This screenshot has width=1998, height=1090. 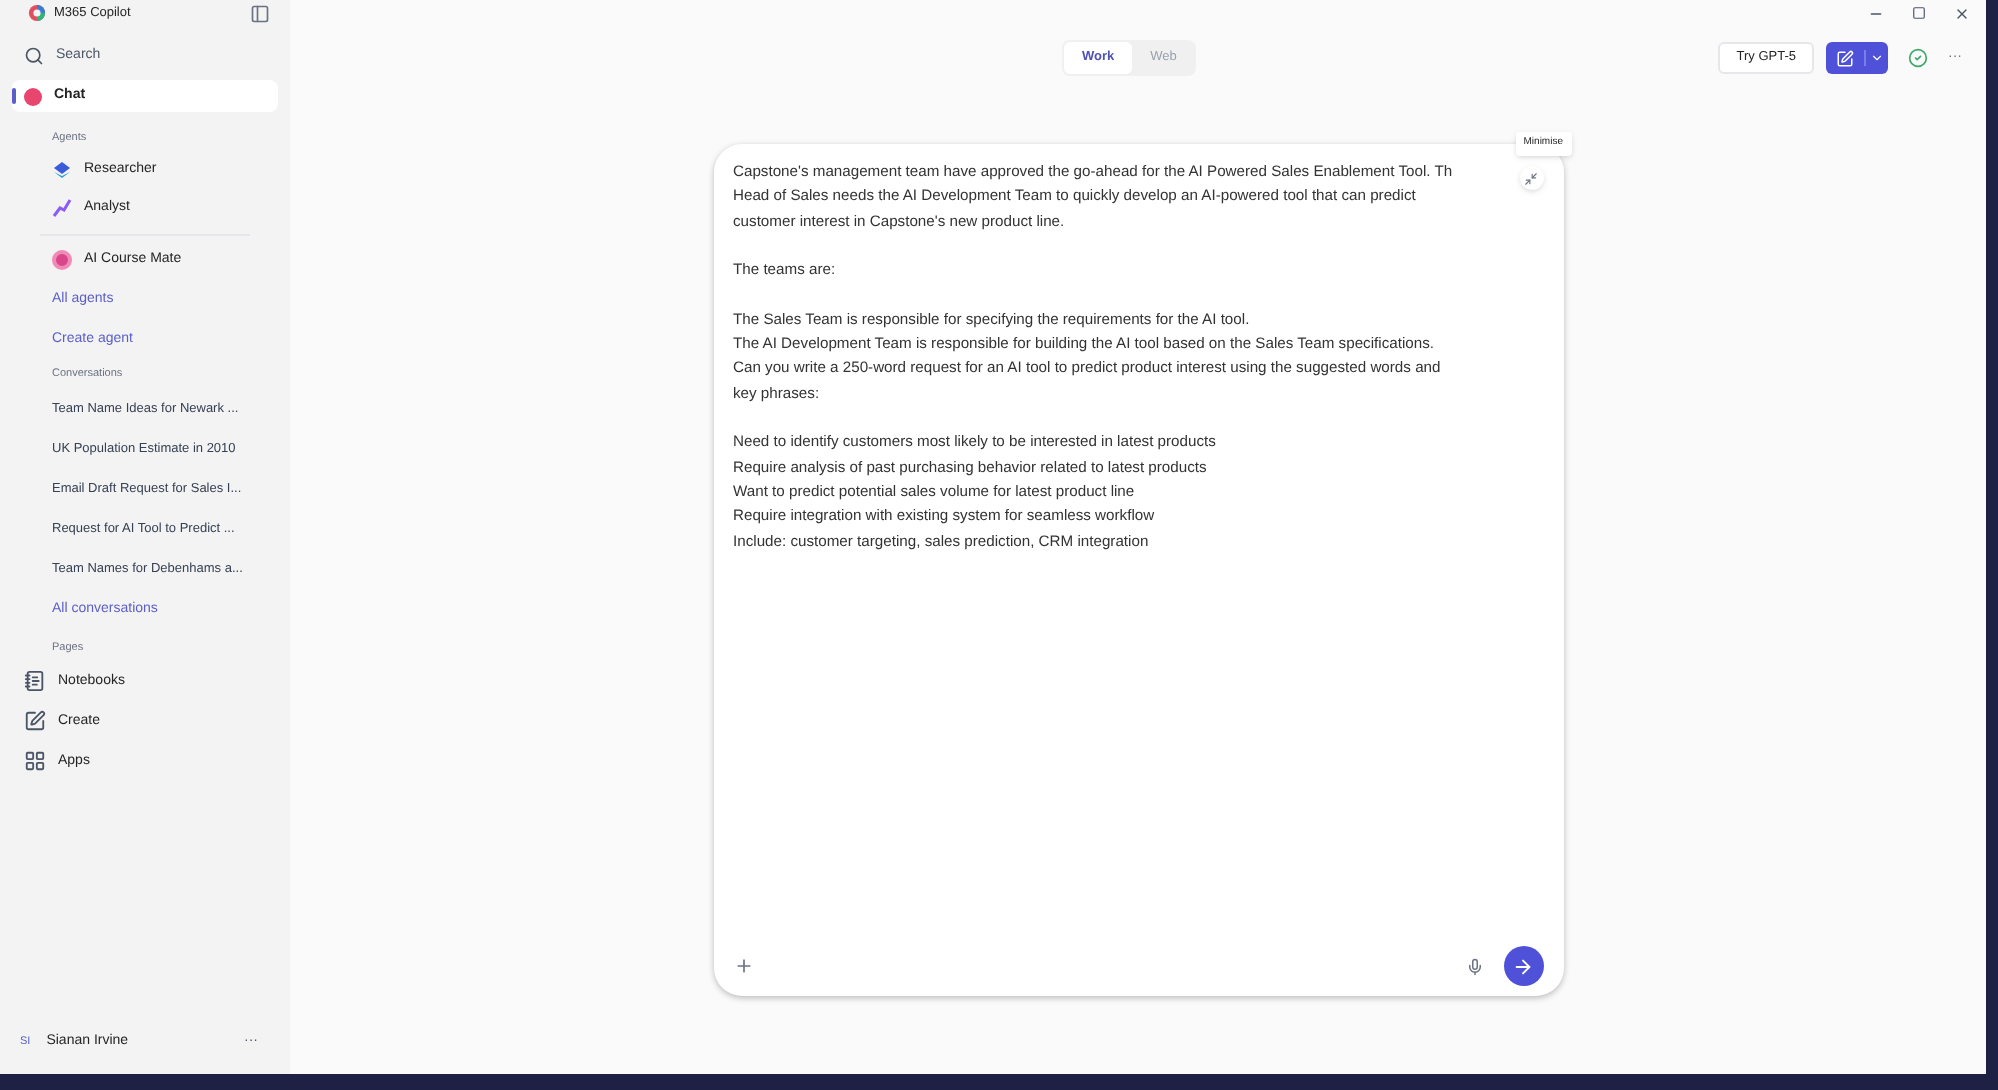 What do you see at coordinates (35, 721) in the screenshot?
I see `create-icon` at bounding box center [35, 721].